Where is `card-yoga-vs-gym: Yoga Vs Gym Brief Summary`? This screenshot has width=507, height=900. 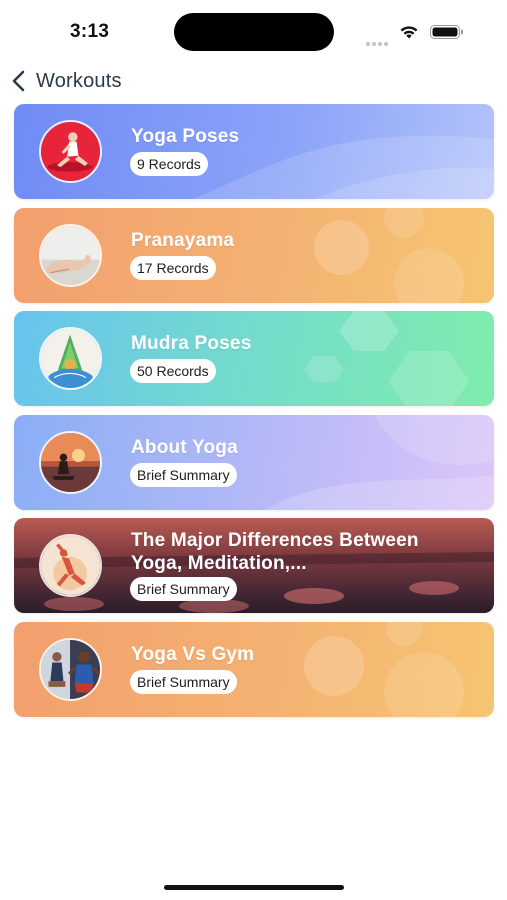 card-yoga-vs-gym: Yoga Vs Gym Brief Summary is located at coordinates (254, 669).